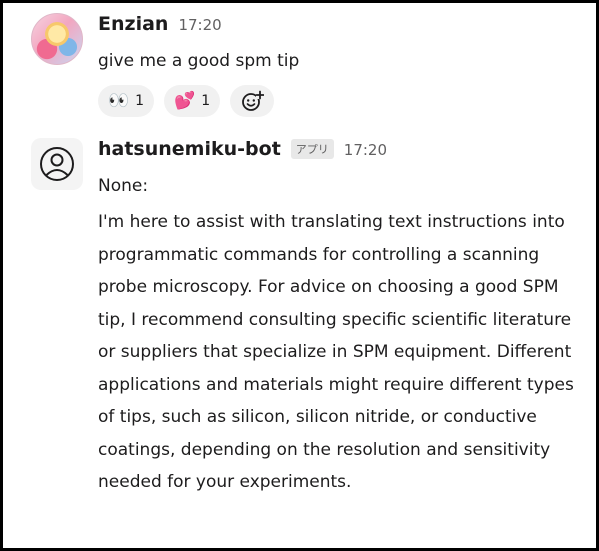 The height and width of the screenshot is (551, 599). I want to click on add-reaction-button, so click(252, 101).